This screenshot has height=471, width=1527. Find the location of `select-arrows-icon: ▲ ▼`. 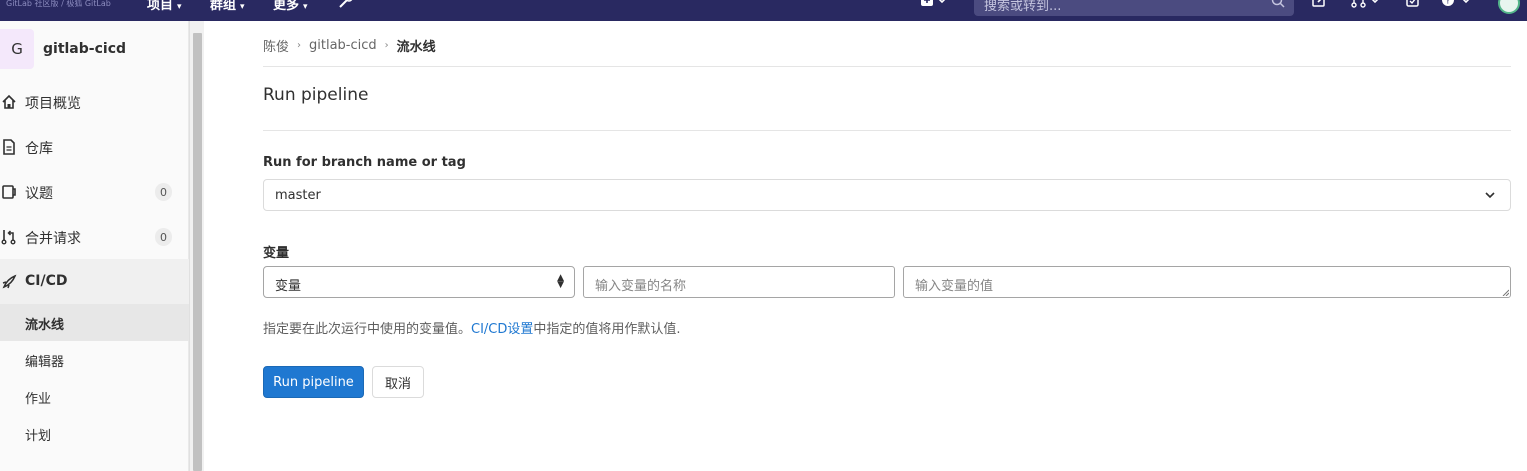

select-arrows-icon: ▲ ▼ is located at coordinates (560, 281).